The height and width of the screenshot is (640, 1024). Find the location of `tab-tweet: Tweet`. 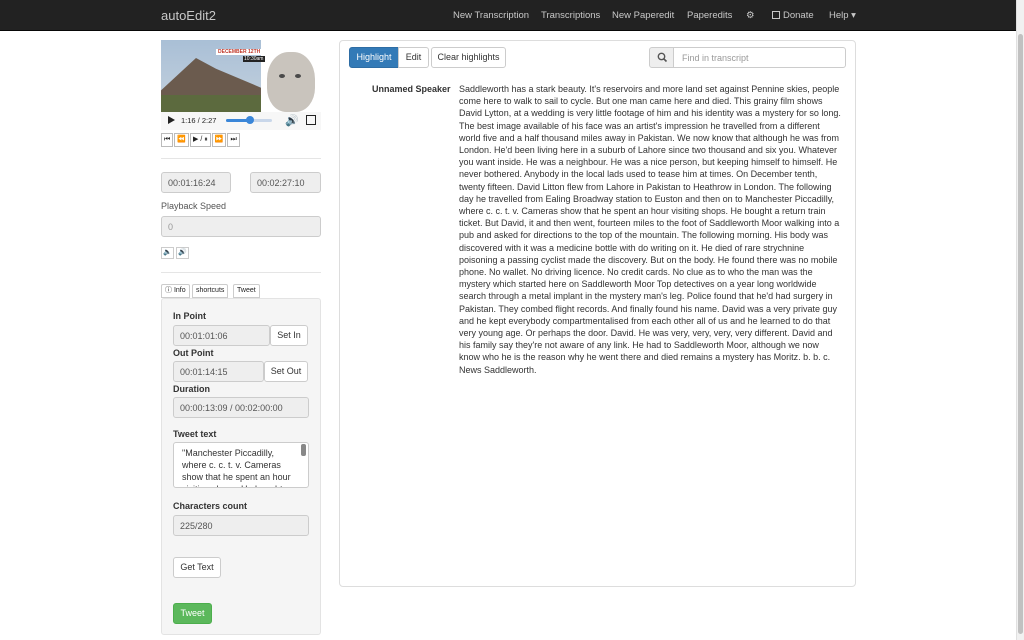

tab-tweet: Tweet is located at coordinates (246, 291).